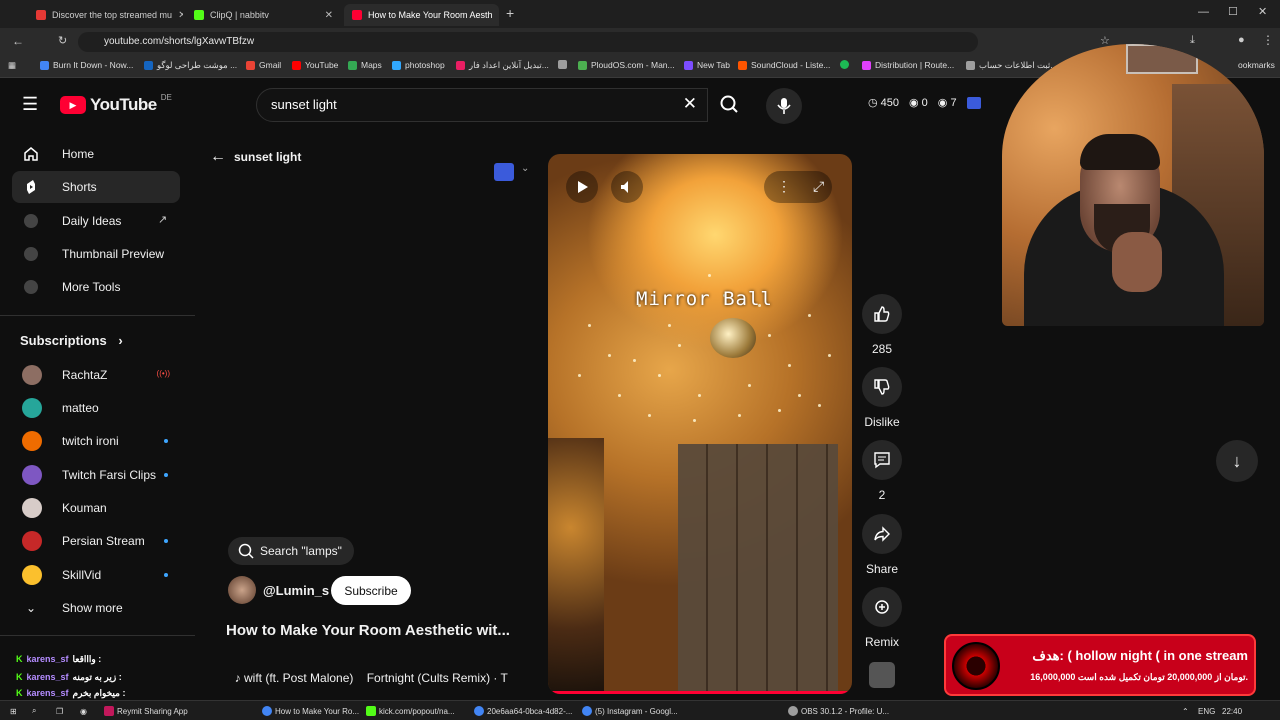  Describe the element at coordinates (242, 590) in the screenshot. I see `channel-avatar` at that location.